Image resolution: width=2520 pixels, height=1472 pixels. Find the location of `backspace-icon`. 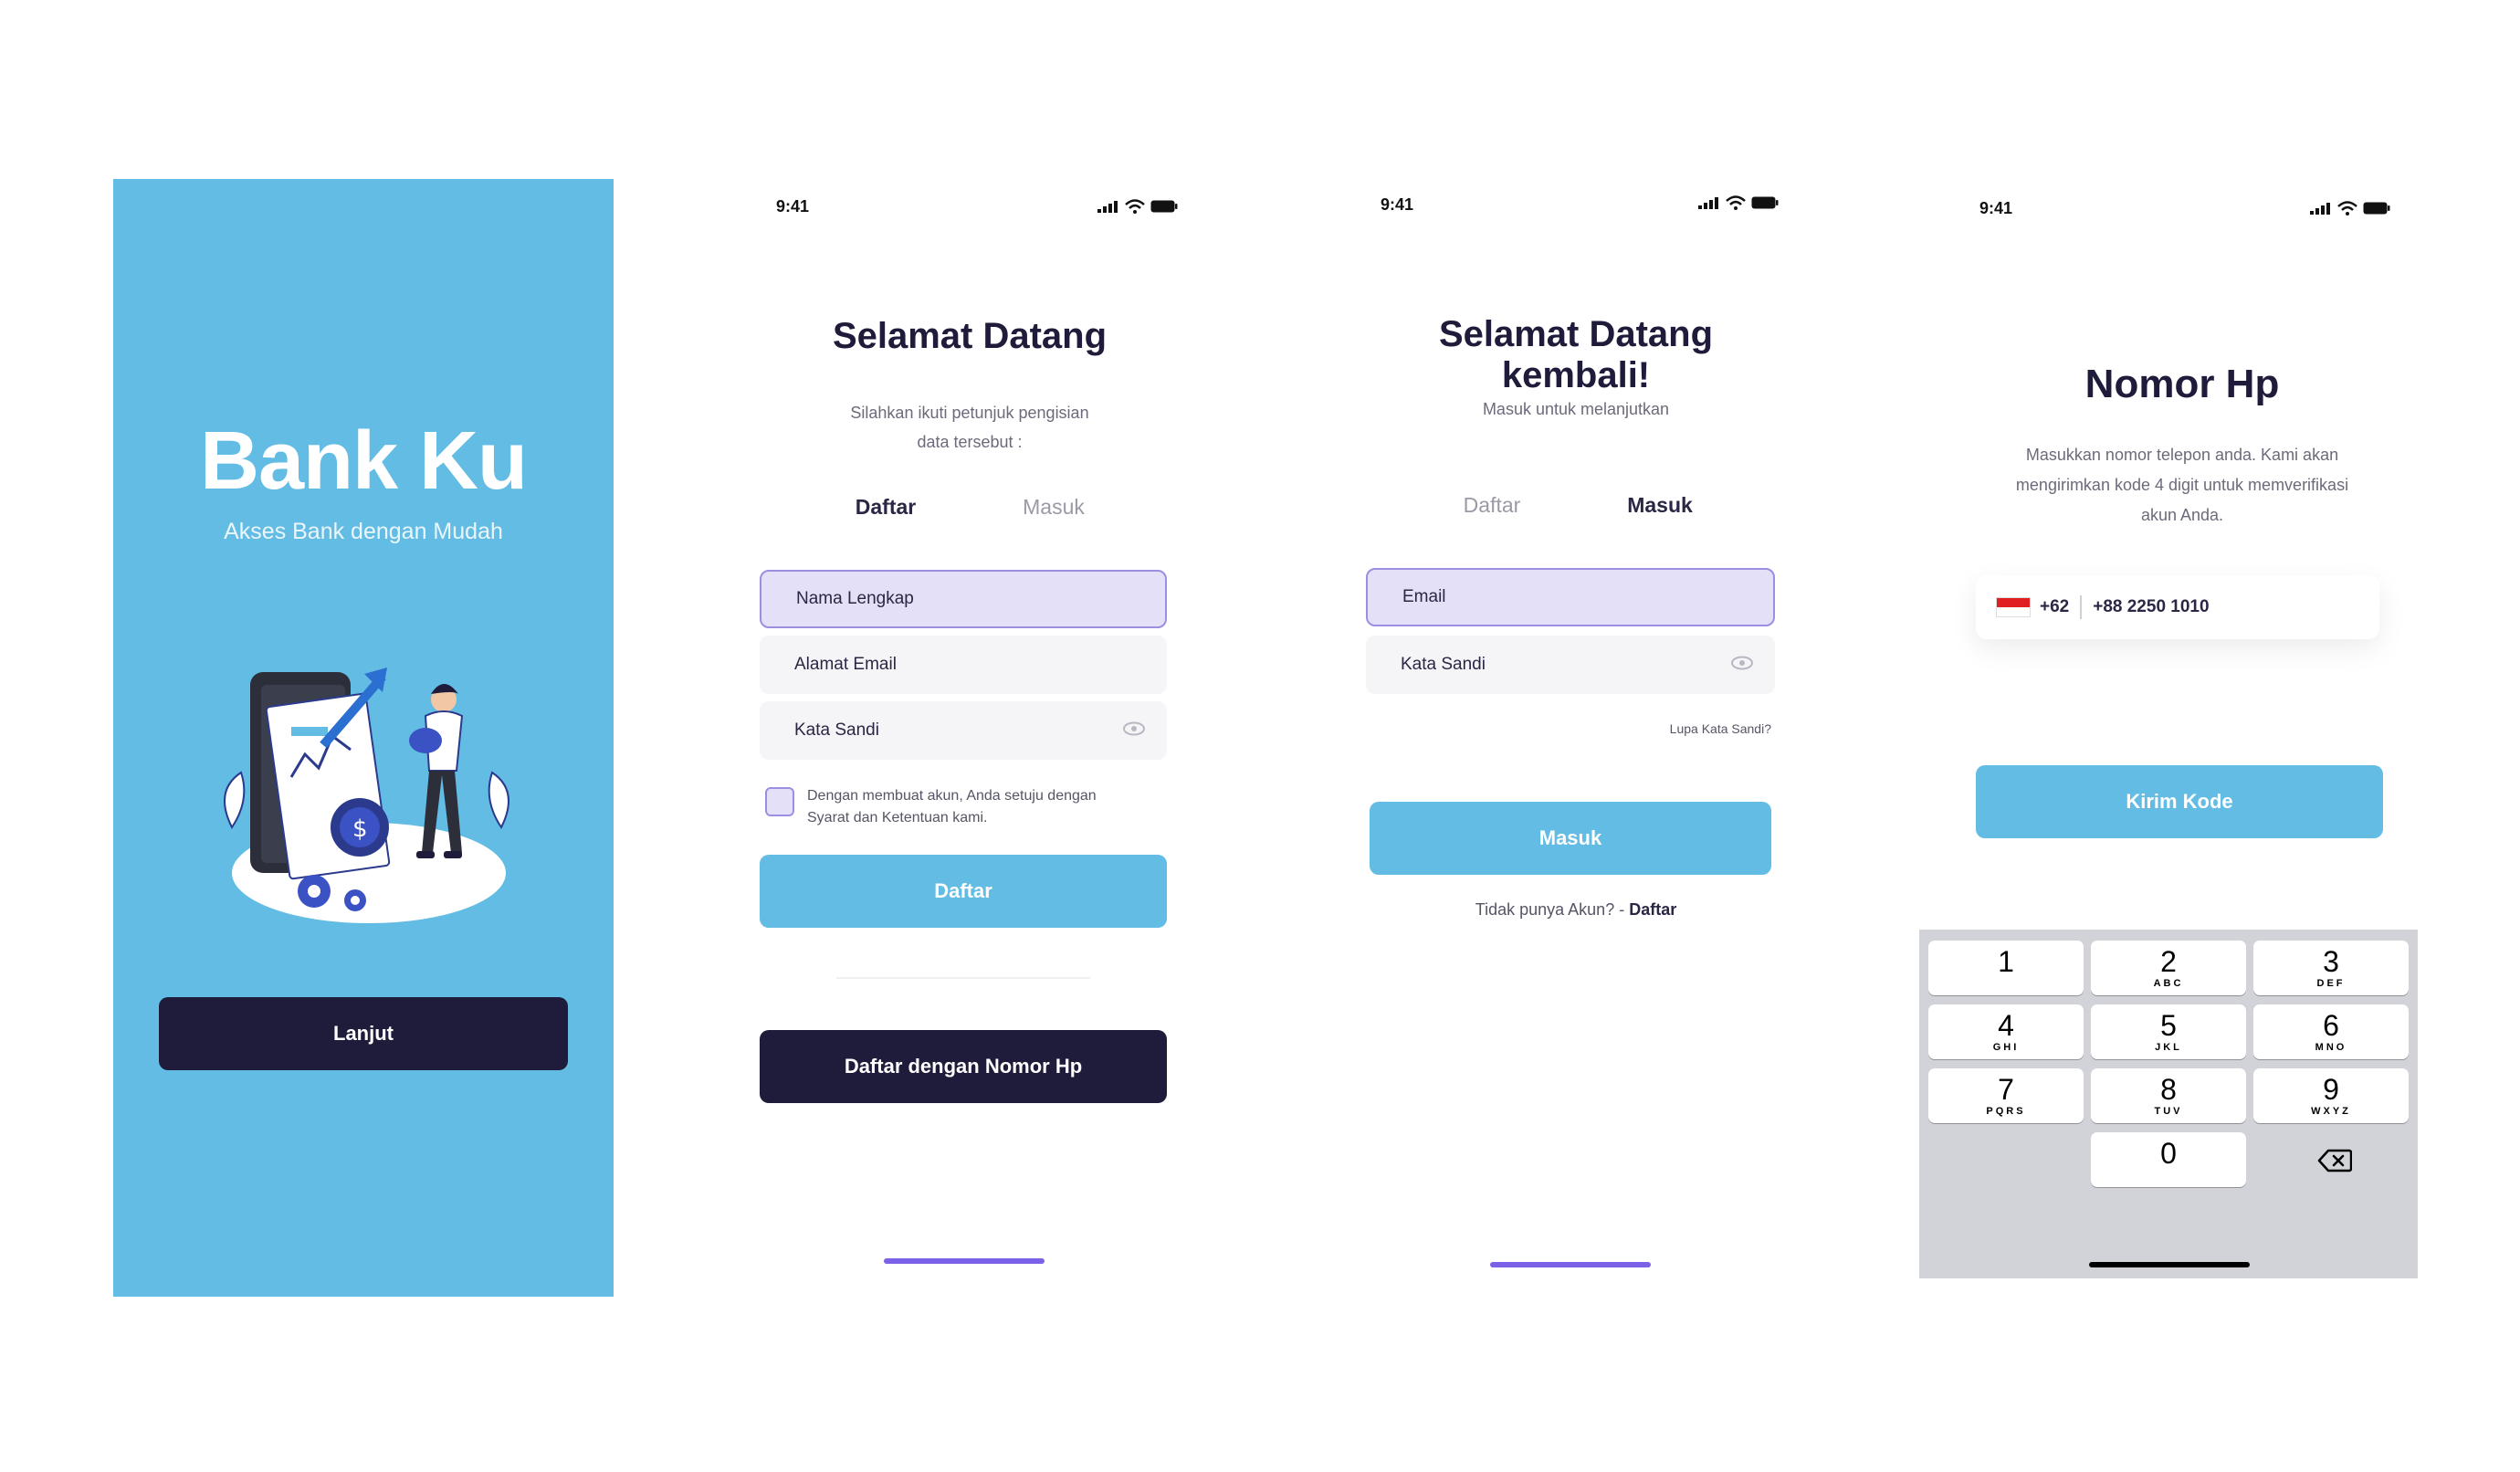

backspace-icon is located at coordinates (2334, 1160).